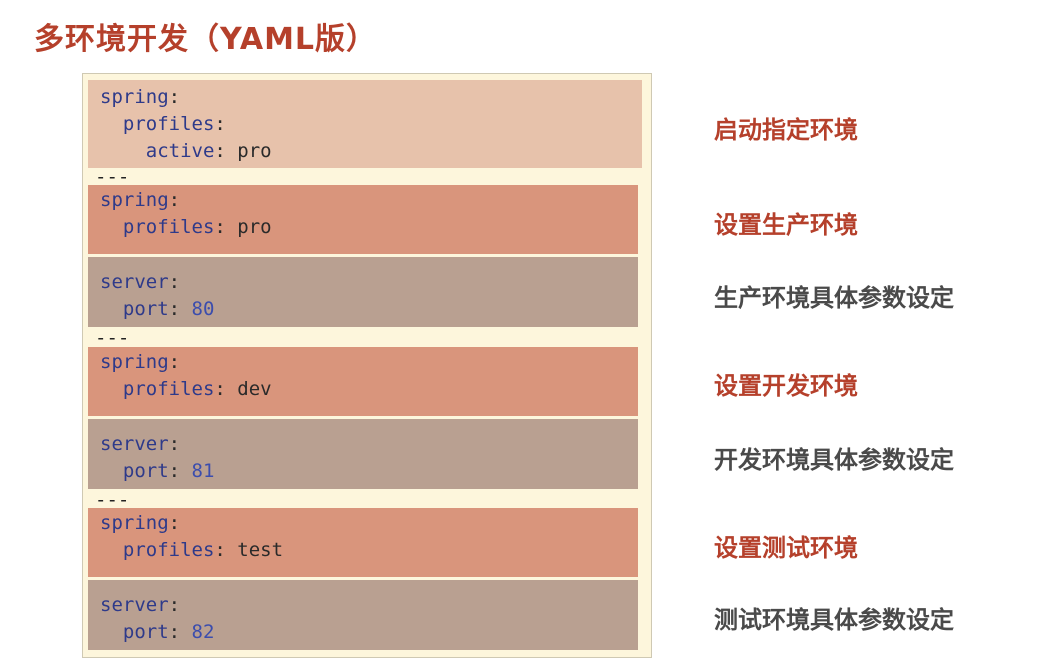  Describe the element at coordinates (363, 542) in the screenshot. I see `test-profile-block: spring: profiles: test` at that location.